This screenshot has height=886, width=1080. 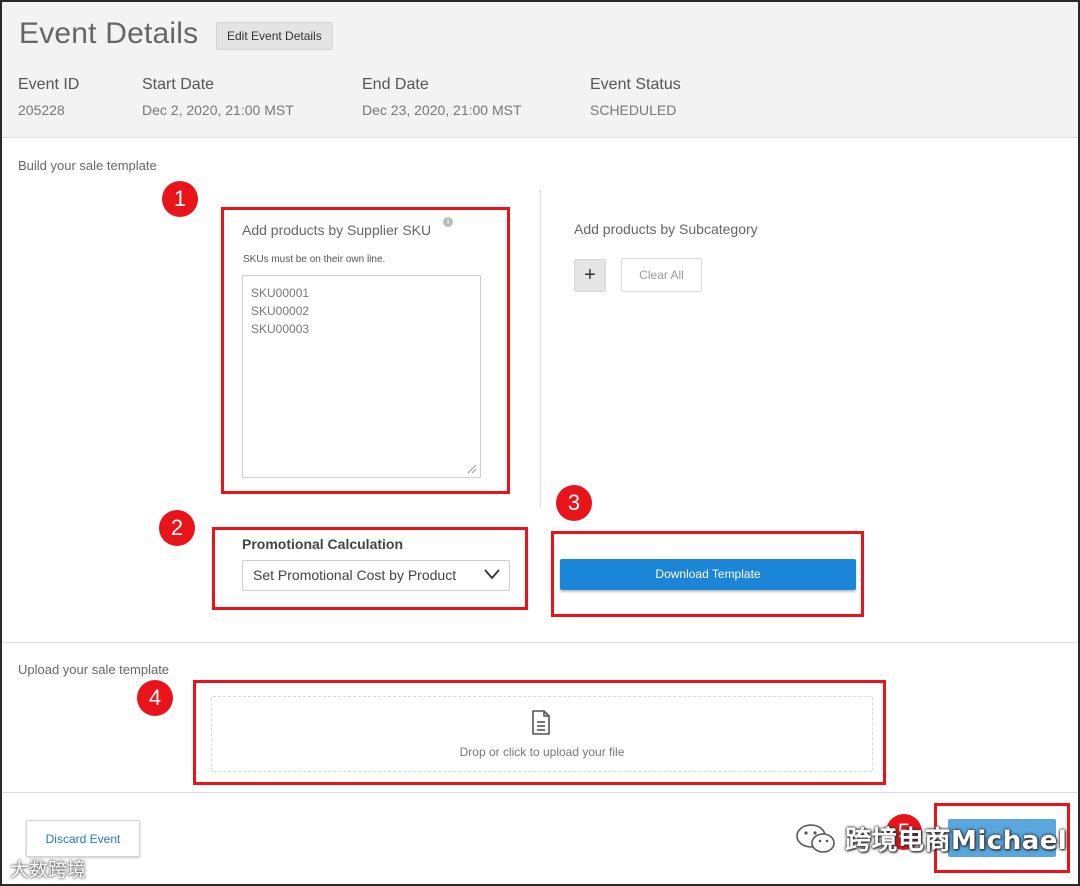 What do you see at coordinates (337, 230) in the screenshot?
I see `sku-section-title: Add products by Supplier SKU` at bounding box center [337, 230].